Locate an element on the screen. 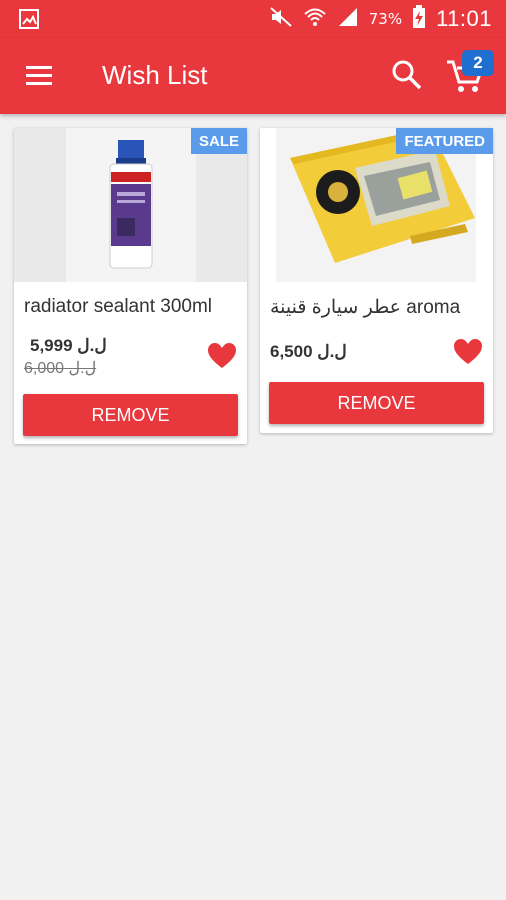 The width and height of the screenshot is (506, 900). product-image: FEATURED is located at coordinates (376, 205).